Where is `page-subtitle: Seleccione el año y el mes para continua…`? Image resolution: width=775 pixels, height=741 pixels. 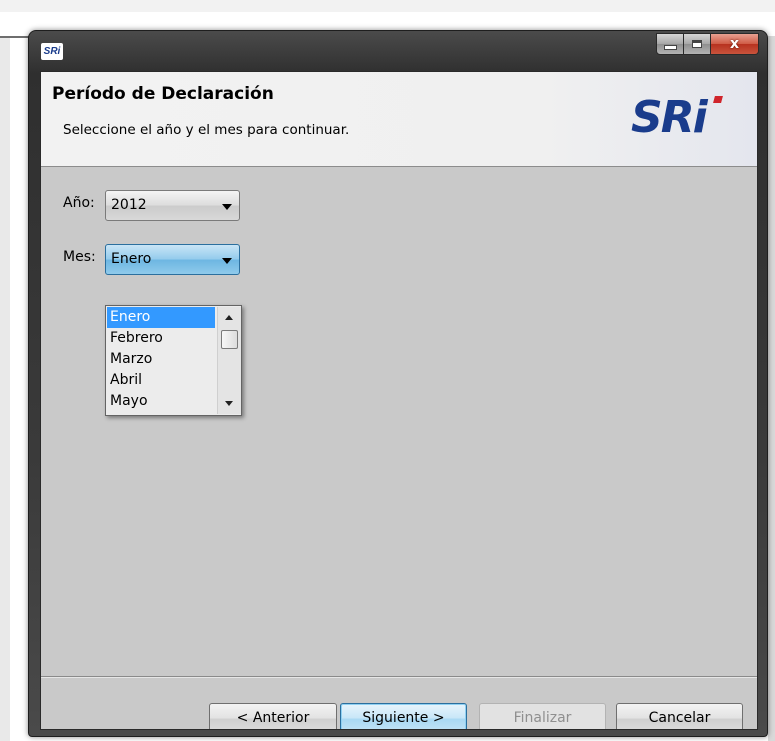
page-subtitle: Seleccione el año y el mes para continua… is located at coordinates (206, 130).